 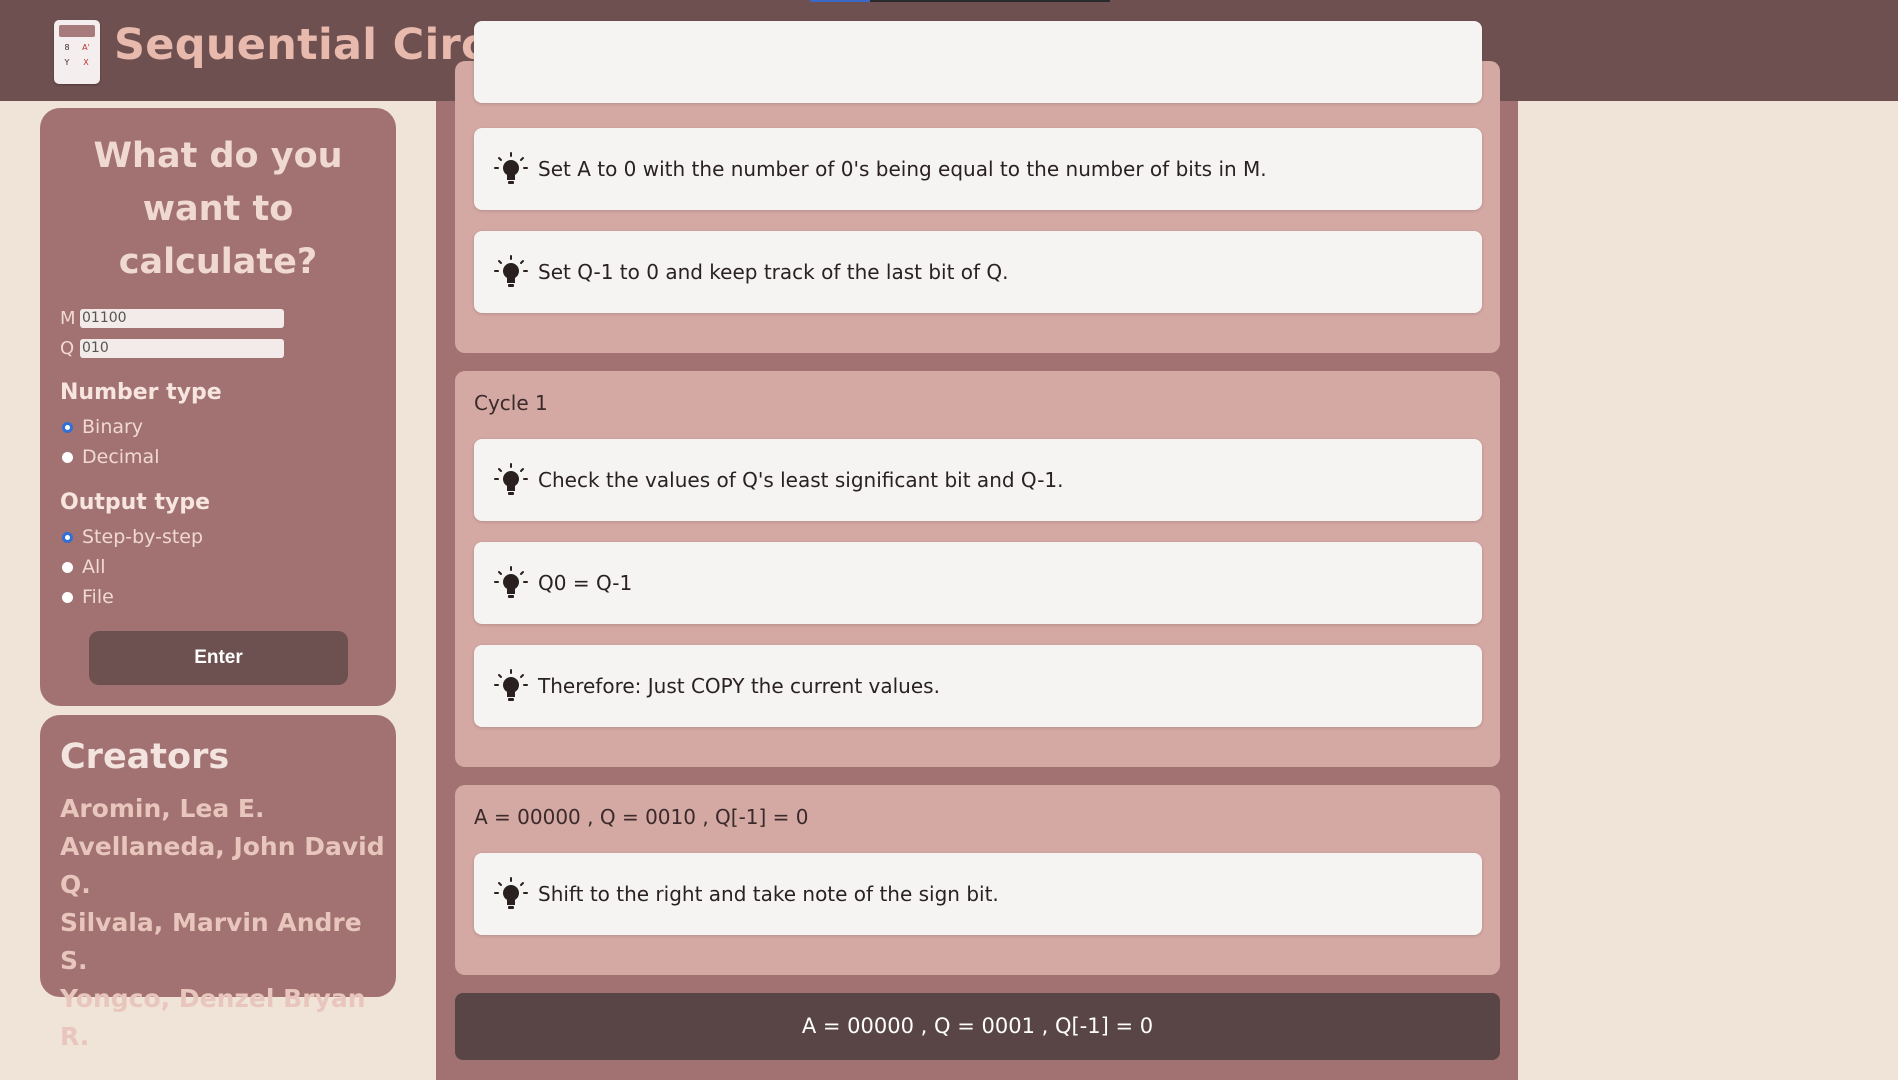 I want to click on m-field-label: M, so click(x=68, y=318).